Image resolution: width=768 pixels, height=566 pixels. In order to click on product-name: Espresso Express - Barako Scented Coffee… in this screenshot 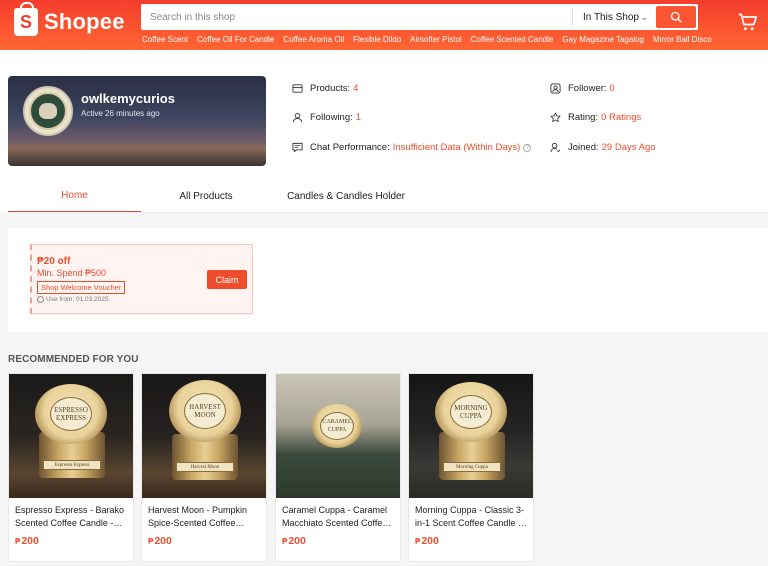, I will do `click(70, 516)`.